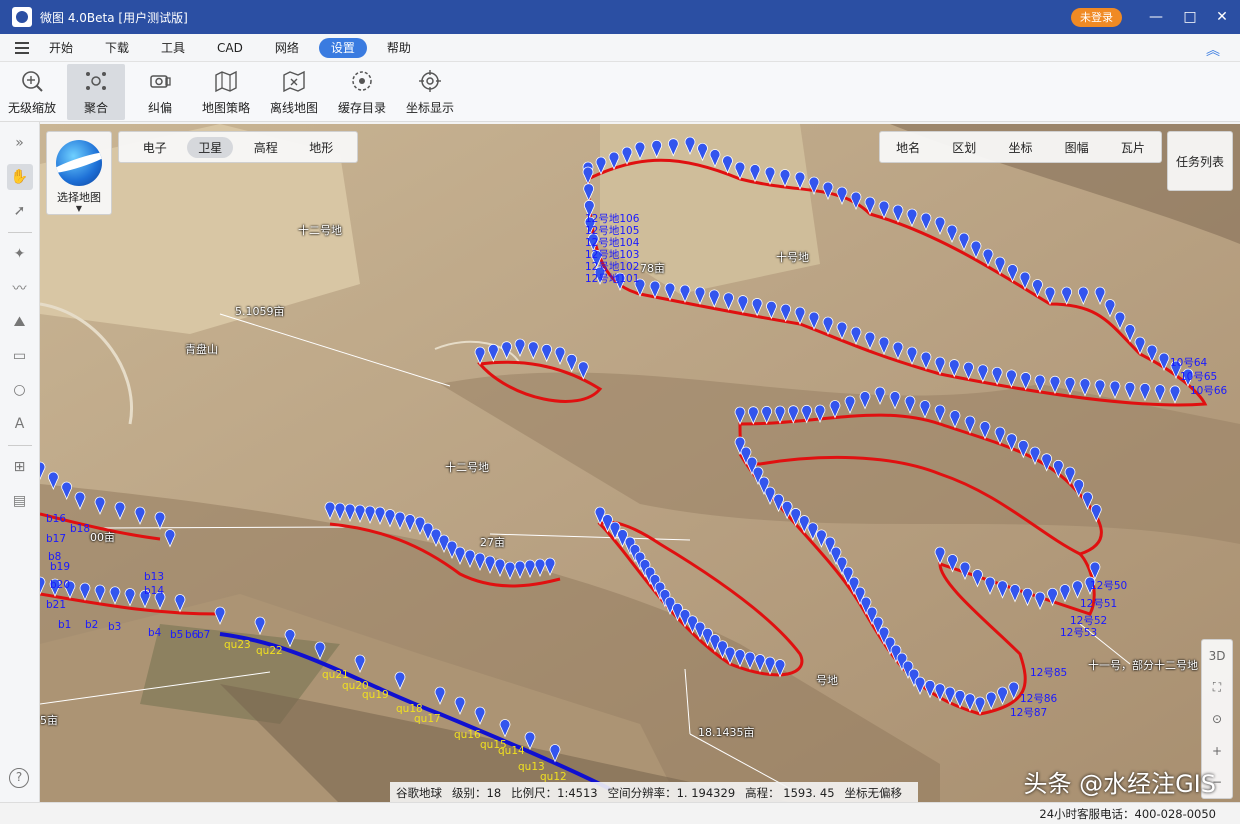 This screenshot has width=1240, height=824. I want to click on tool-zoom: 无级缩放, so click(32, 92).